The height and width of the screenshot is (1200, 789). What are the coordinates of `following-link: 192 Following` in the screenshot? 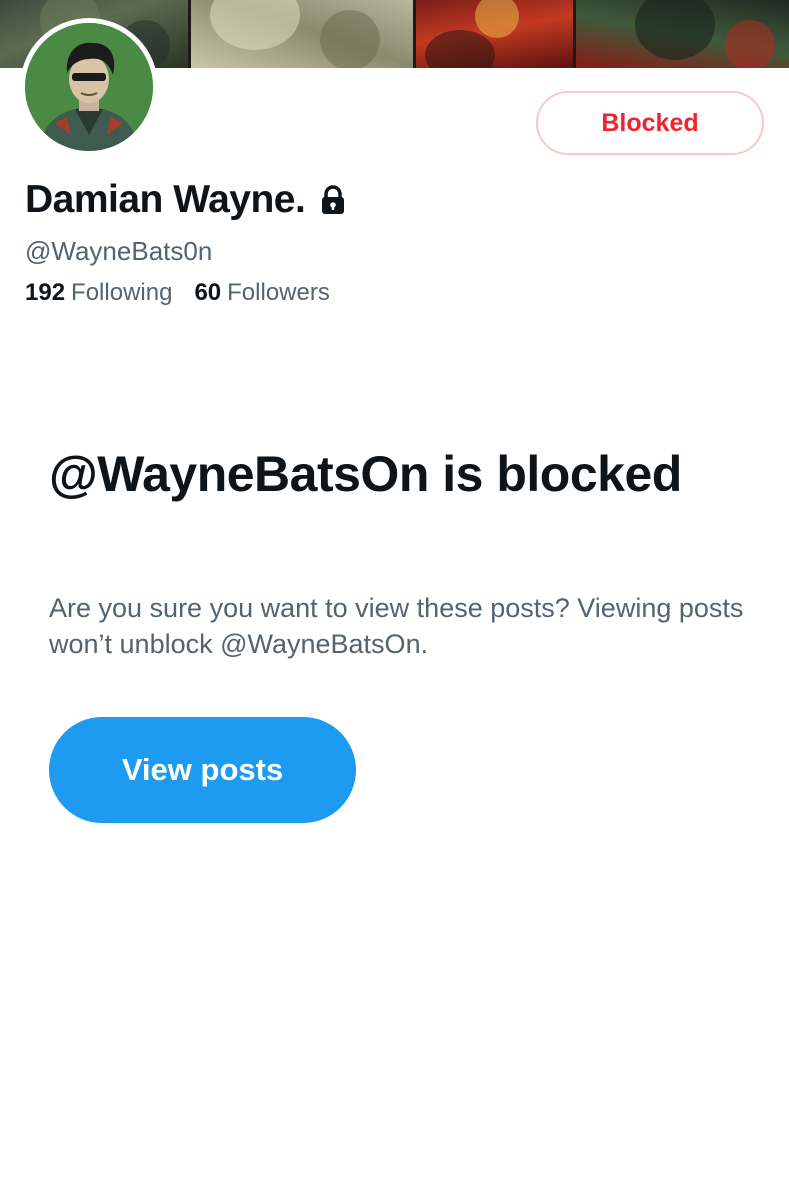 It's located at (98, 293).